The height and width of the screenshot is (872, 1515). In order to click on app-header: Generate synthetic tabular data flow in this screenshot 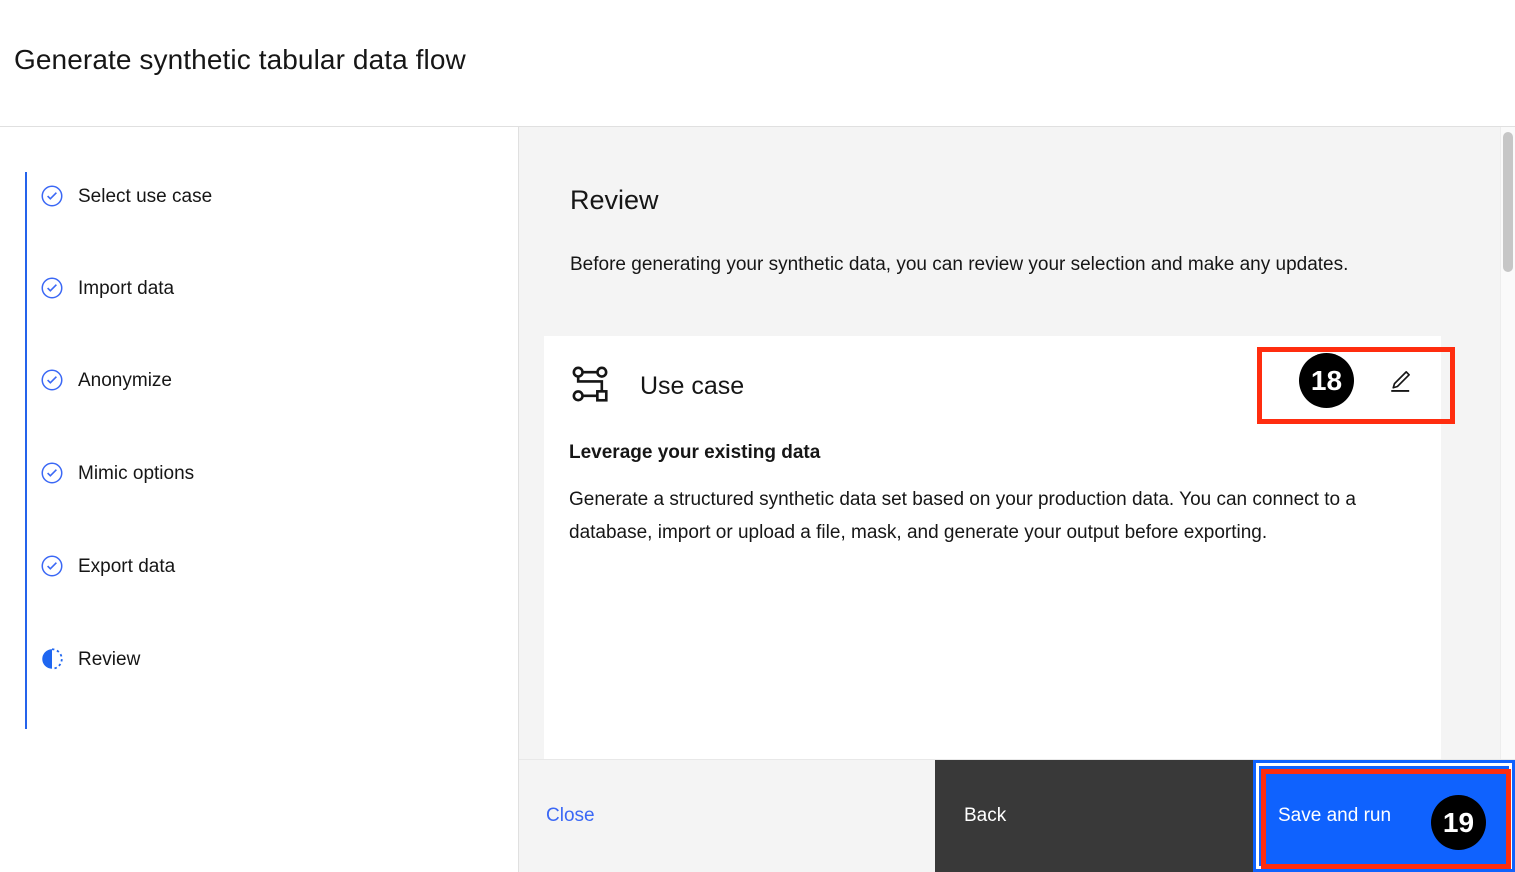, I will do `click(757, 63)`.